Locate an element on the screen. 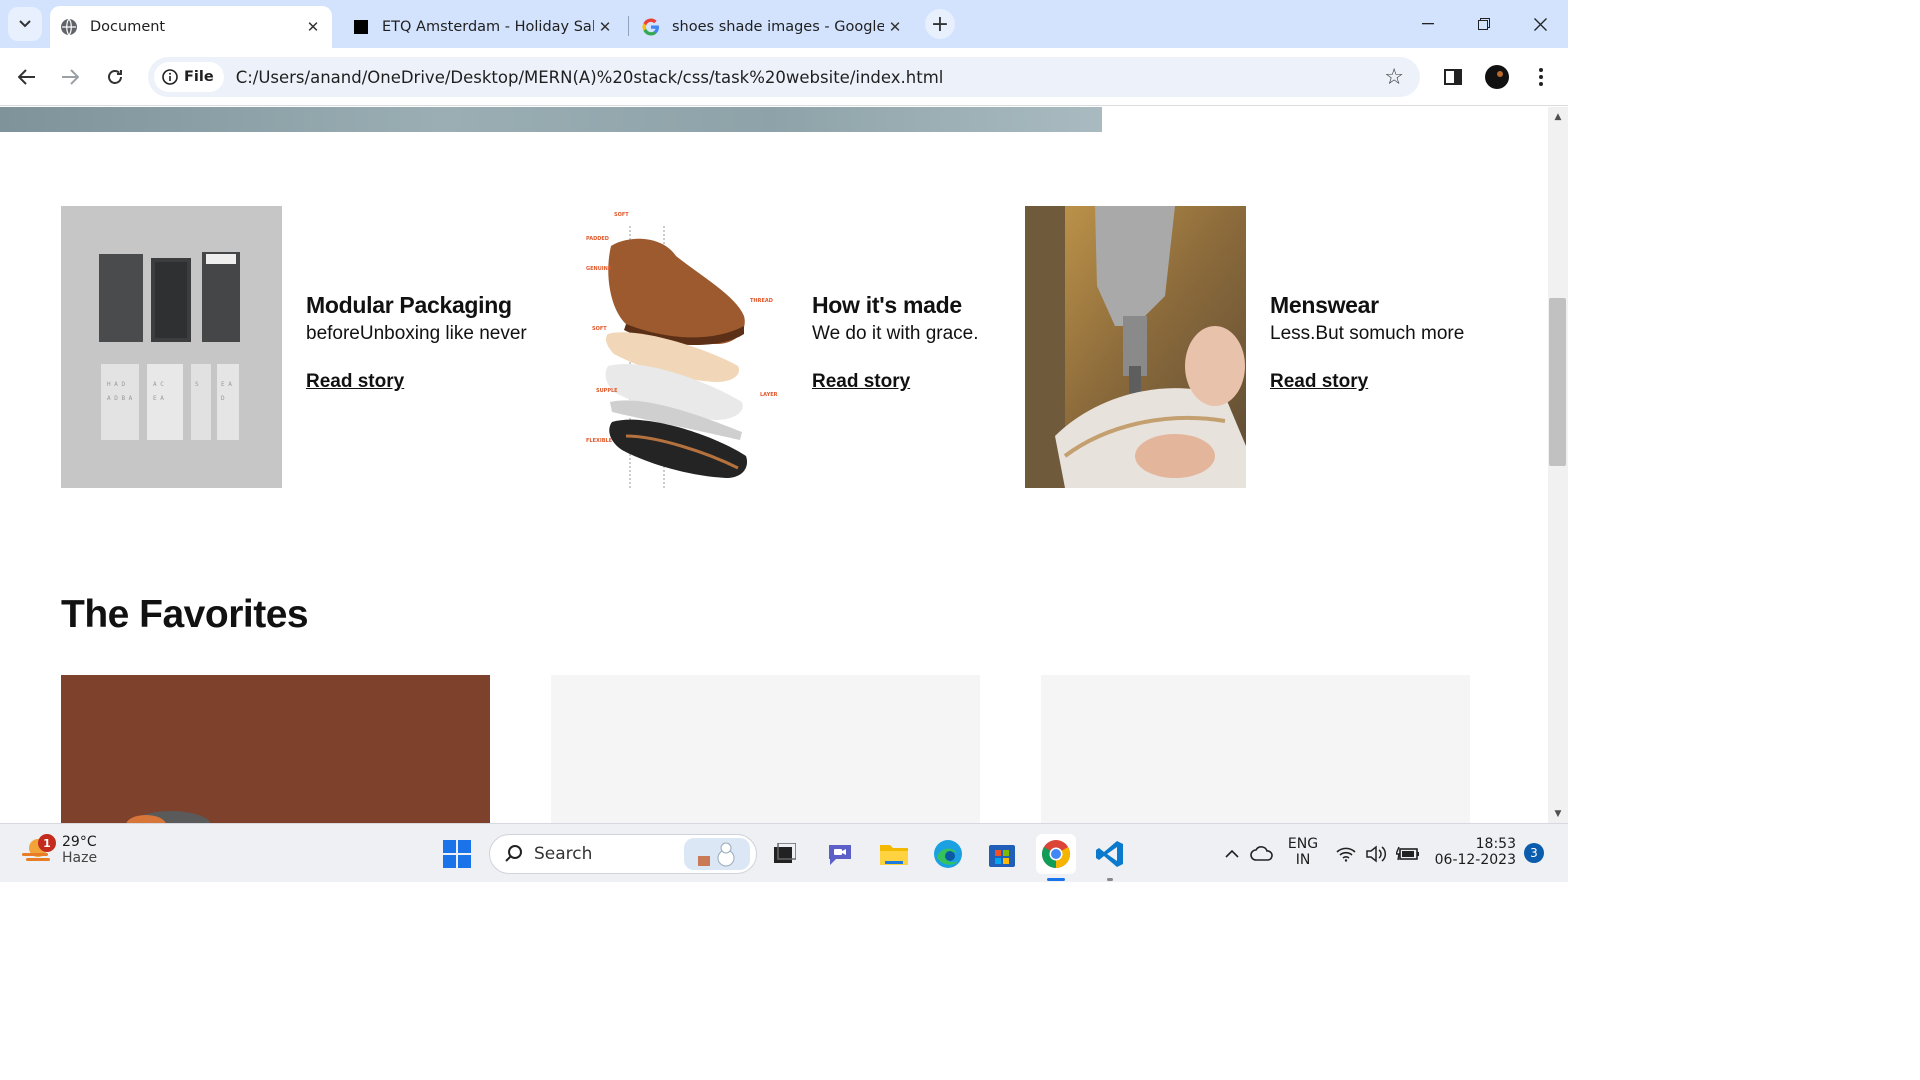 This screenshot has width=1920, height=1080. weather-badge: 1 is located at coordinates (47, 843).